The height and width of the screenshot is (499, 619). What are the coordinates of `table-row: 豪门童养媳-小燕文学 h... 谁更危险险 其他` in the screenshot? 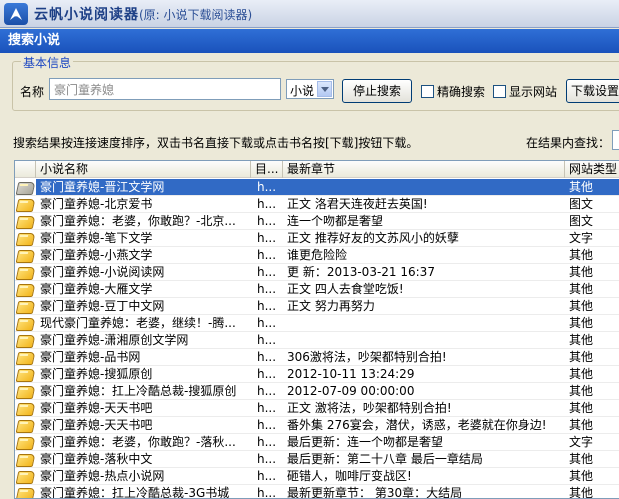 It's located at (317, 255).